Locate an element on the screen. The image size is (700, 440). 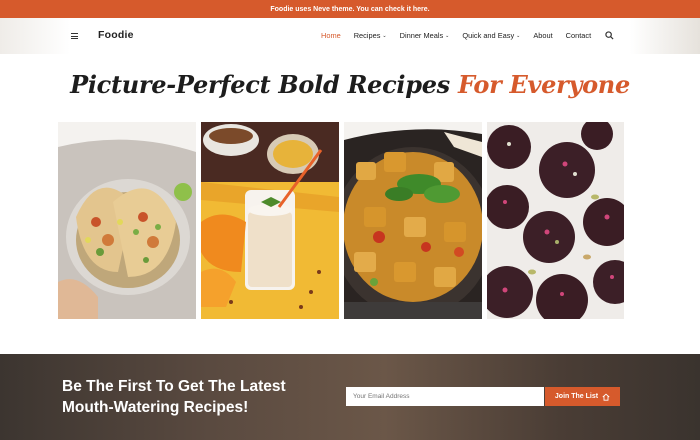
join-list-button: Join The List is located at coordinates (582, 396).